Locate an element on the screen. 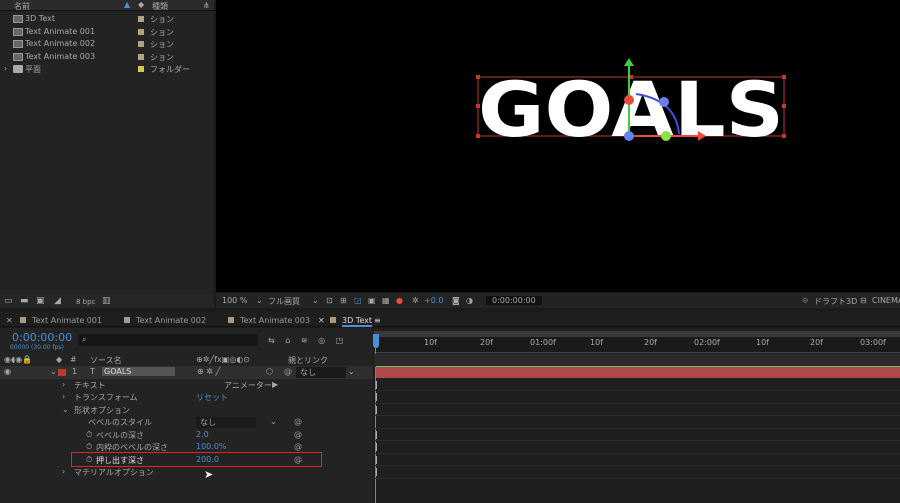 The image size is (900, 503). mask-icon: ◲ is located at coordinates (358, 300).